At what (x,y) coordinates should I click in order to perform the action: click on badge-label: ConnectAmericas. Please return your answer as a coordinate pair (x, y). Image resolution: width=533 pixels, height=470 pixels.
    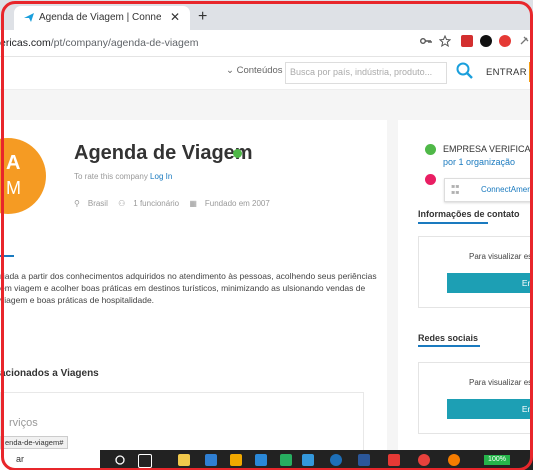
    Looking at the image, I should click on (507, 189).